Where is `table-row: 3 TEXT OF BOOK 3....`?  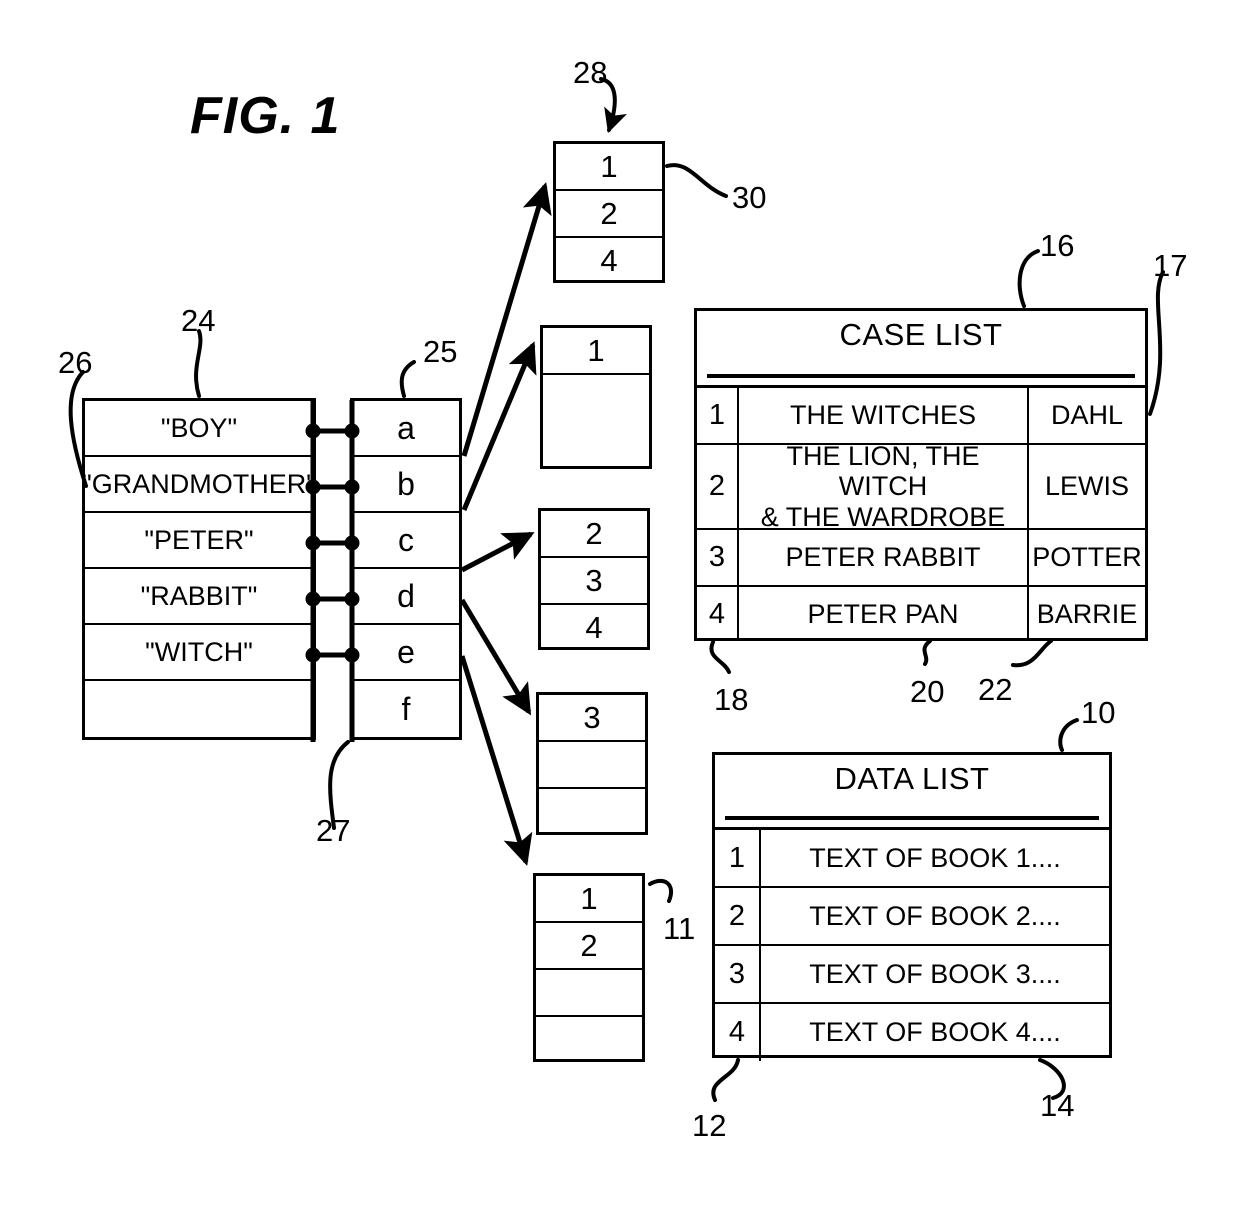 table-row: 3 TEXT OF BOOK 3.... is located at coordinates (912, 975).